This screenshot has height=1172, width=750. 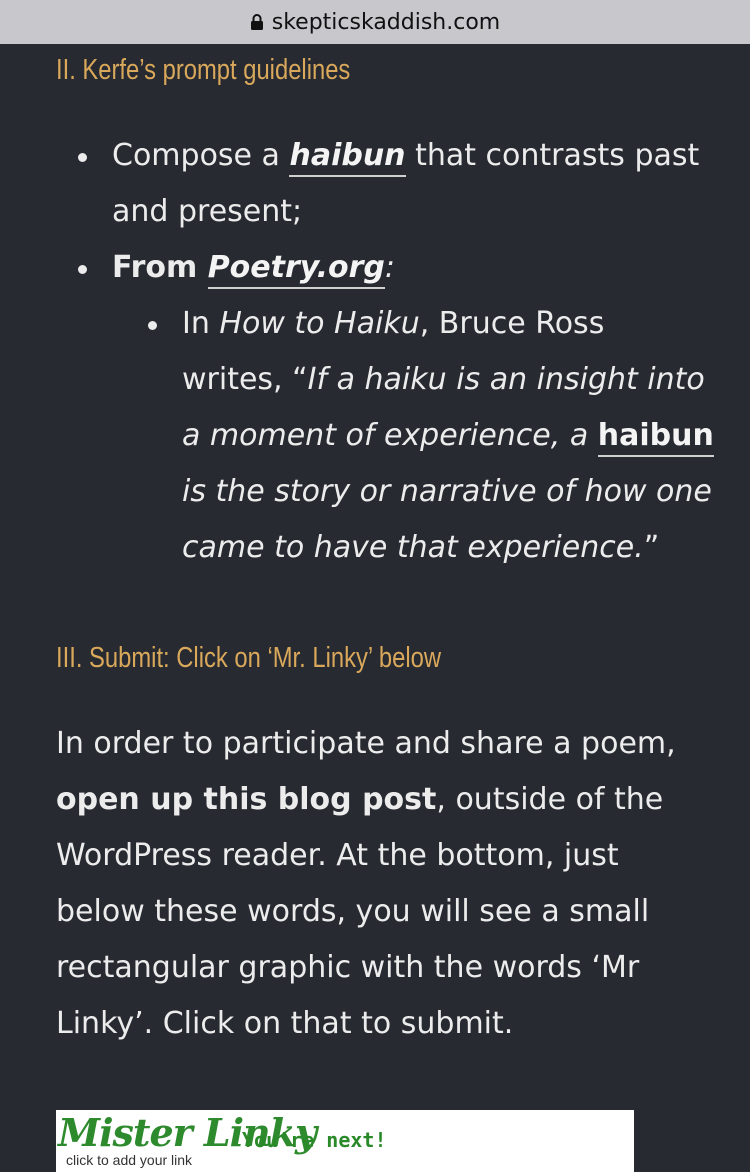 What do you see at coordinates (347, 157) in the screenshot?
I see `haibun-link: haibun` at bounding box center [347, 157].